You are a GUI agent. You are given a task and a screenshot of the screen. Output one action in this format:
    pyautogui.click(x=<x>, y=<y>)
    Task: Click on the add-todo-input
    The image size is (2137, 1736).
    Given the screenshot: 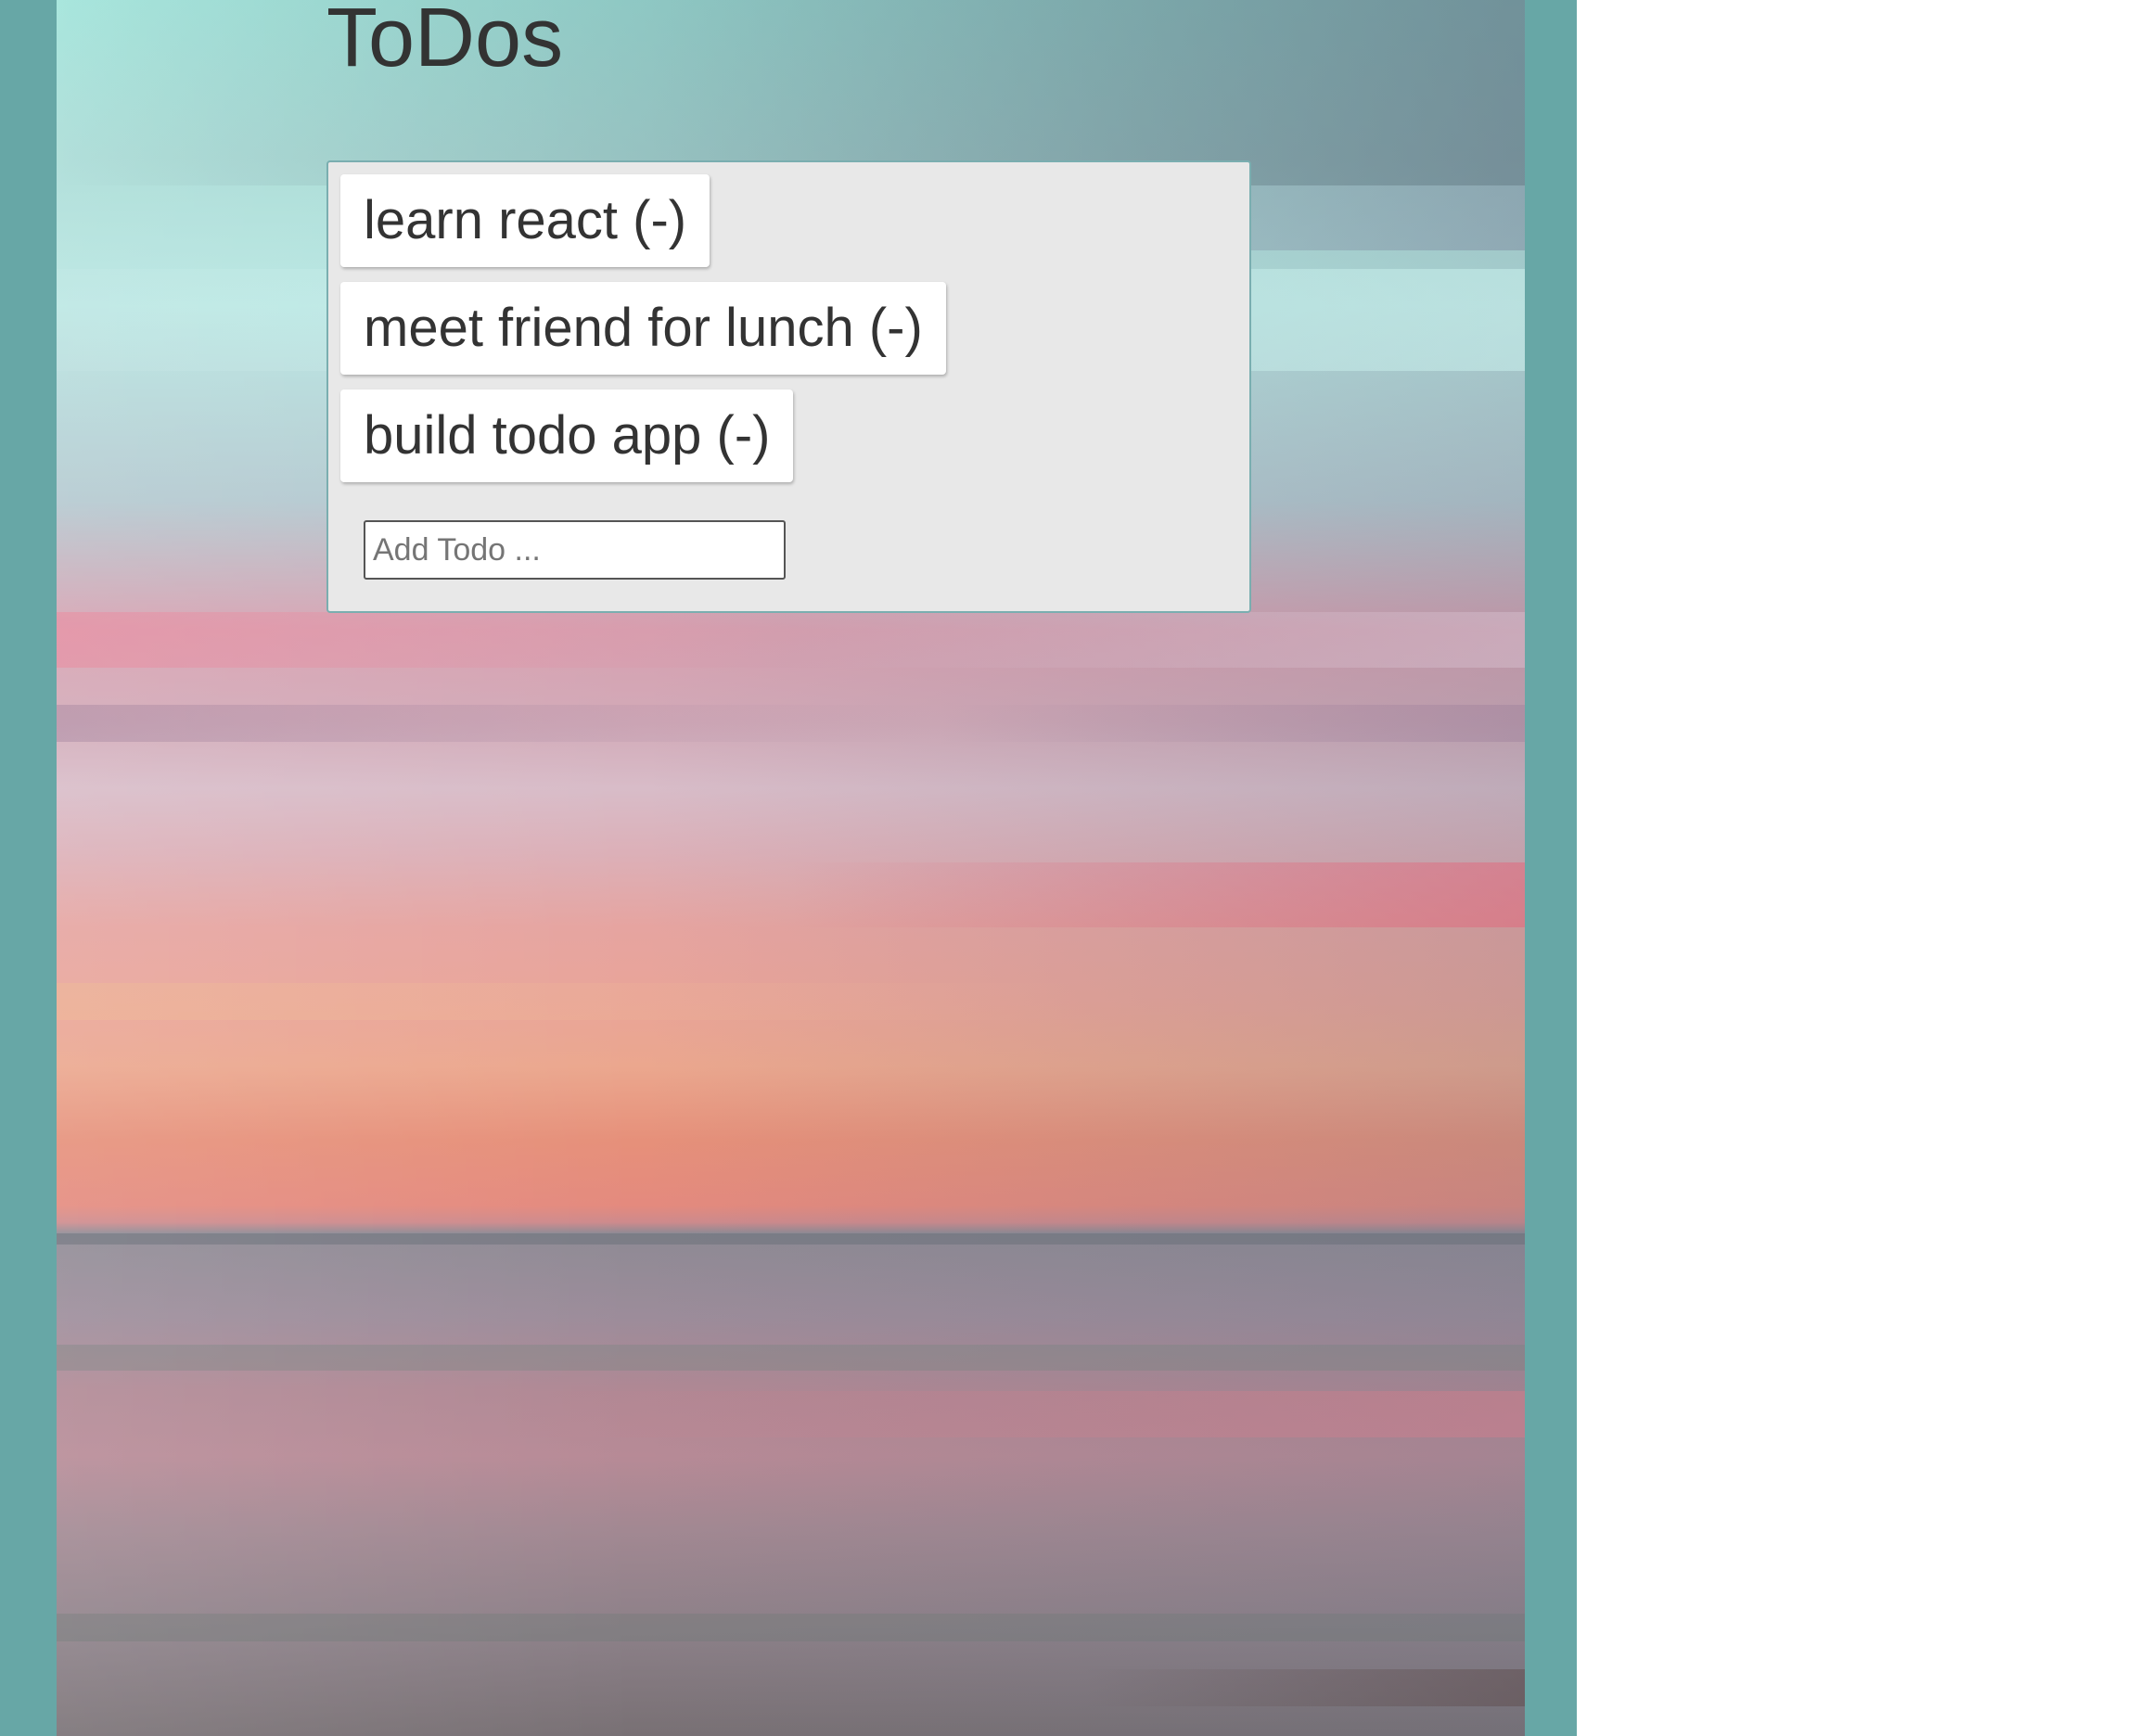 What is the action you would take?
    pyautogui.click(x=575, y=550)
    